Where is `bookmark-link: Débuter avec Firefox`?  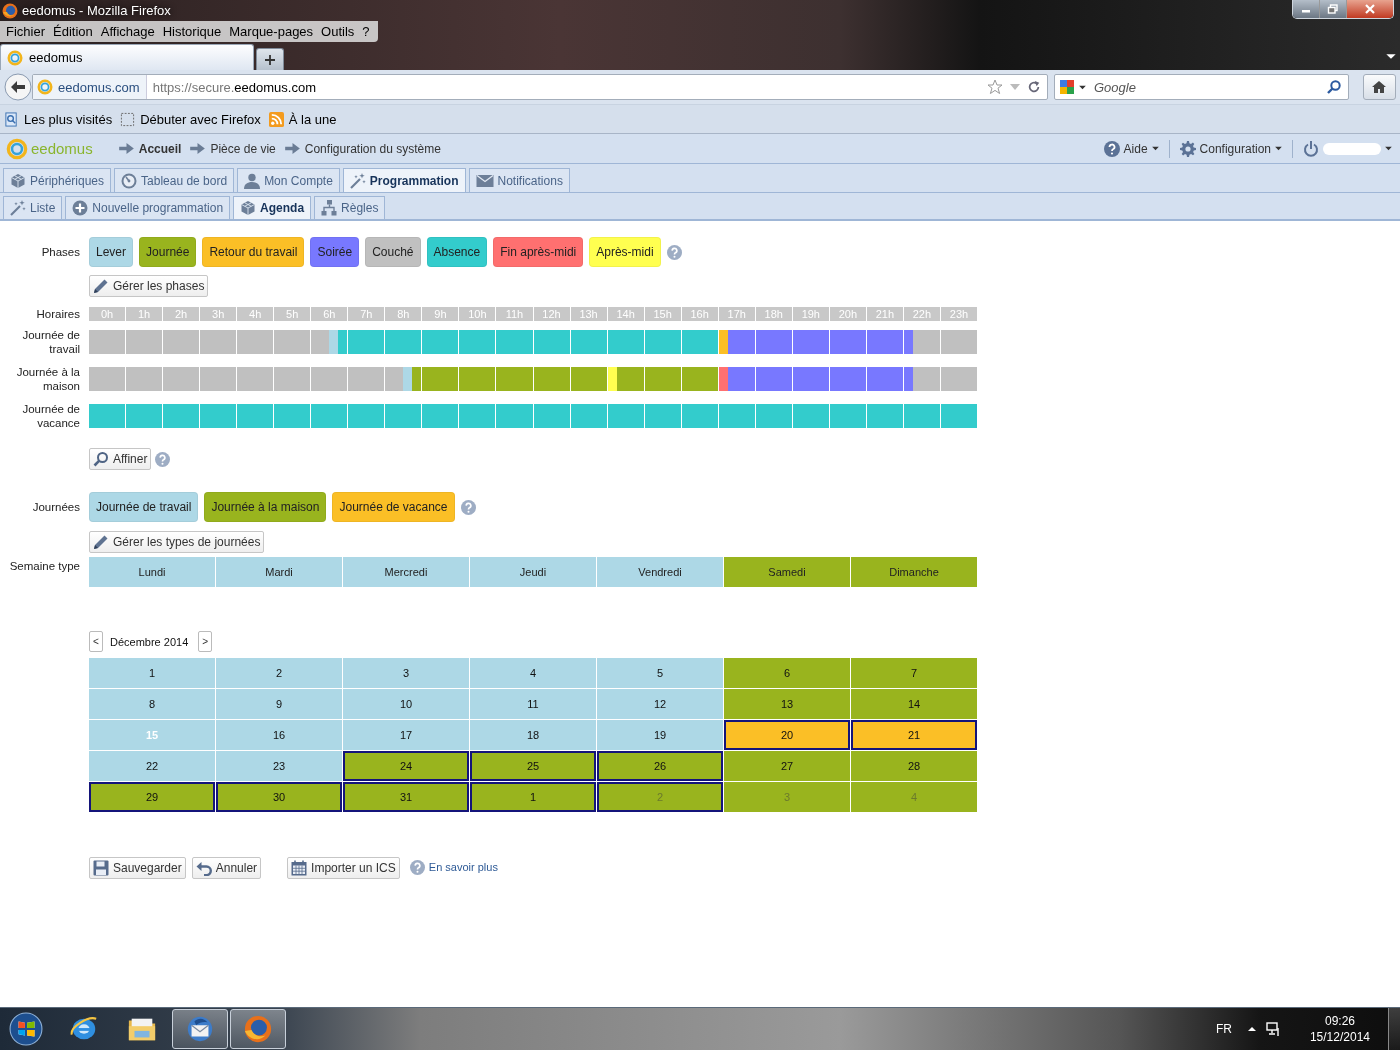 bookmark-link: Débuter avec Firefox is located at coordinates (190, 119).